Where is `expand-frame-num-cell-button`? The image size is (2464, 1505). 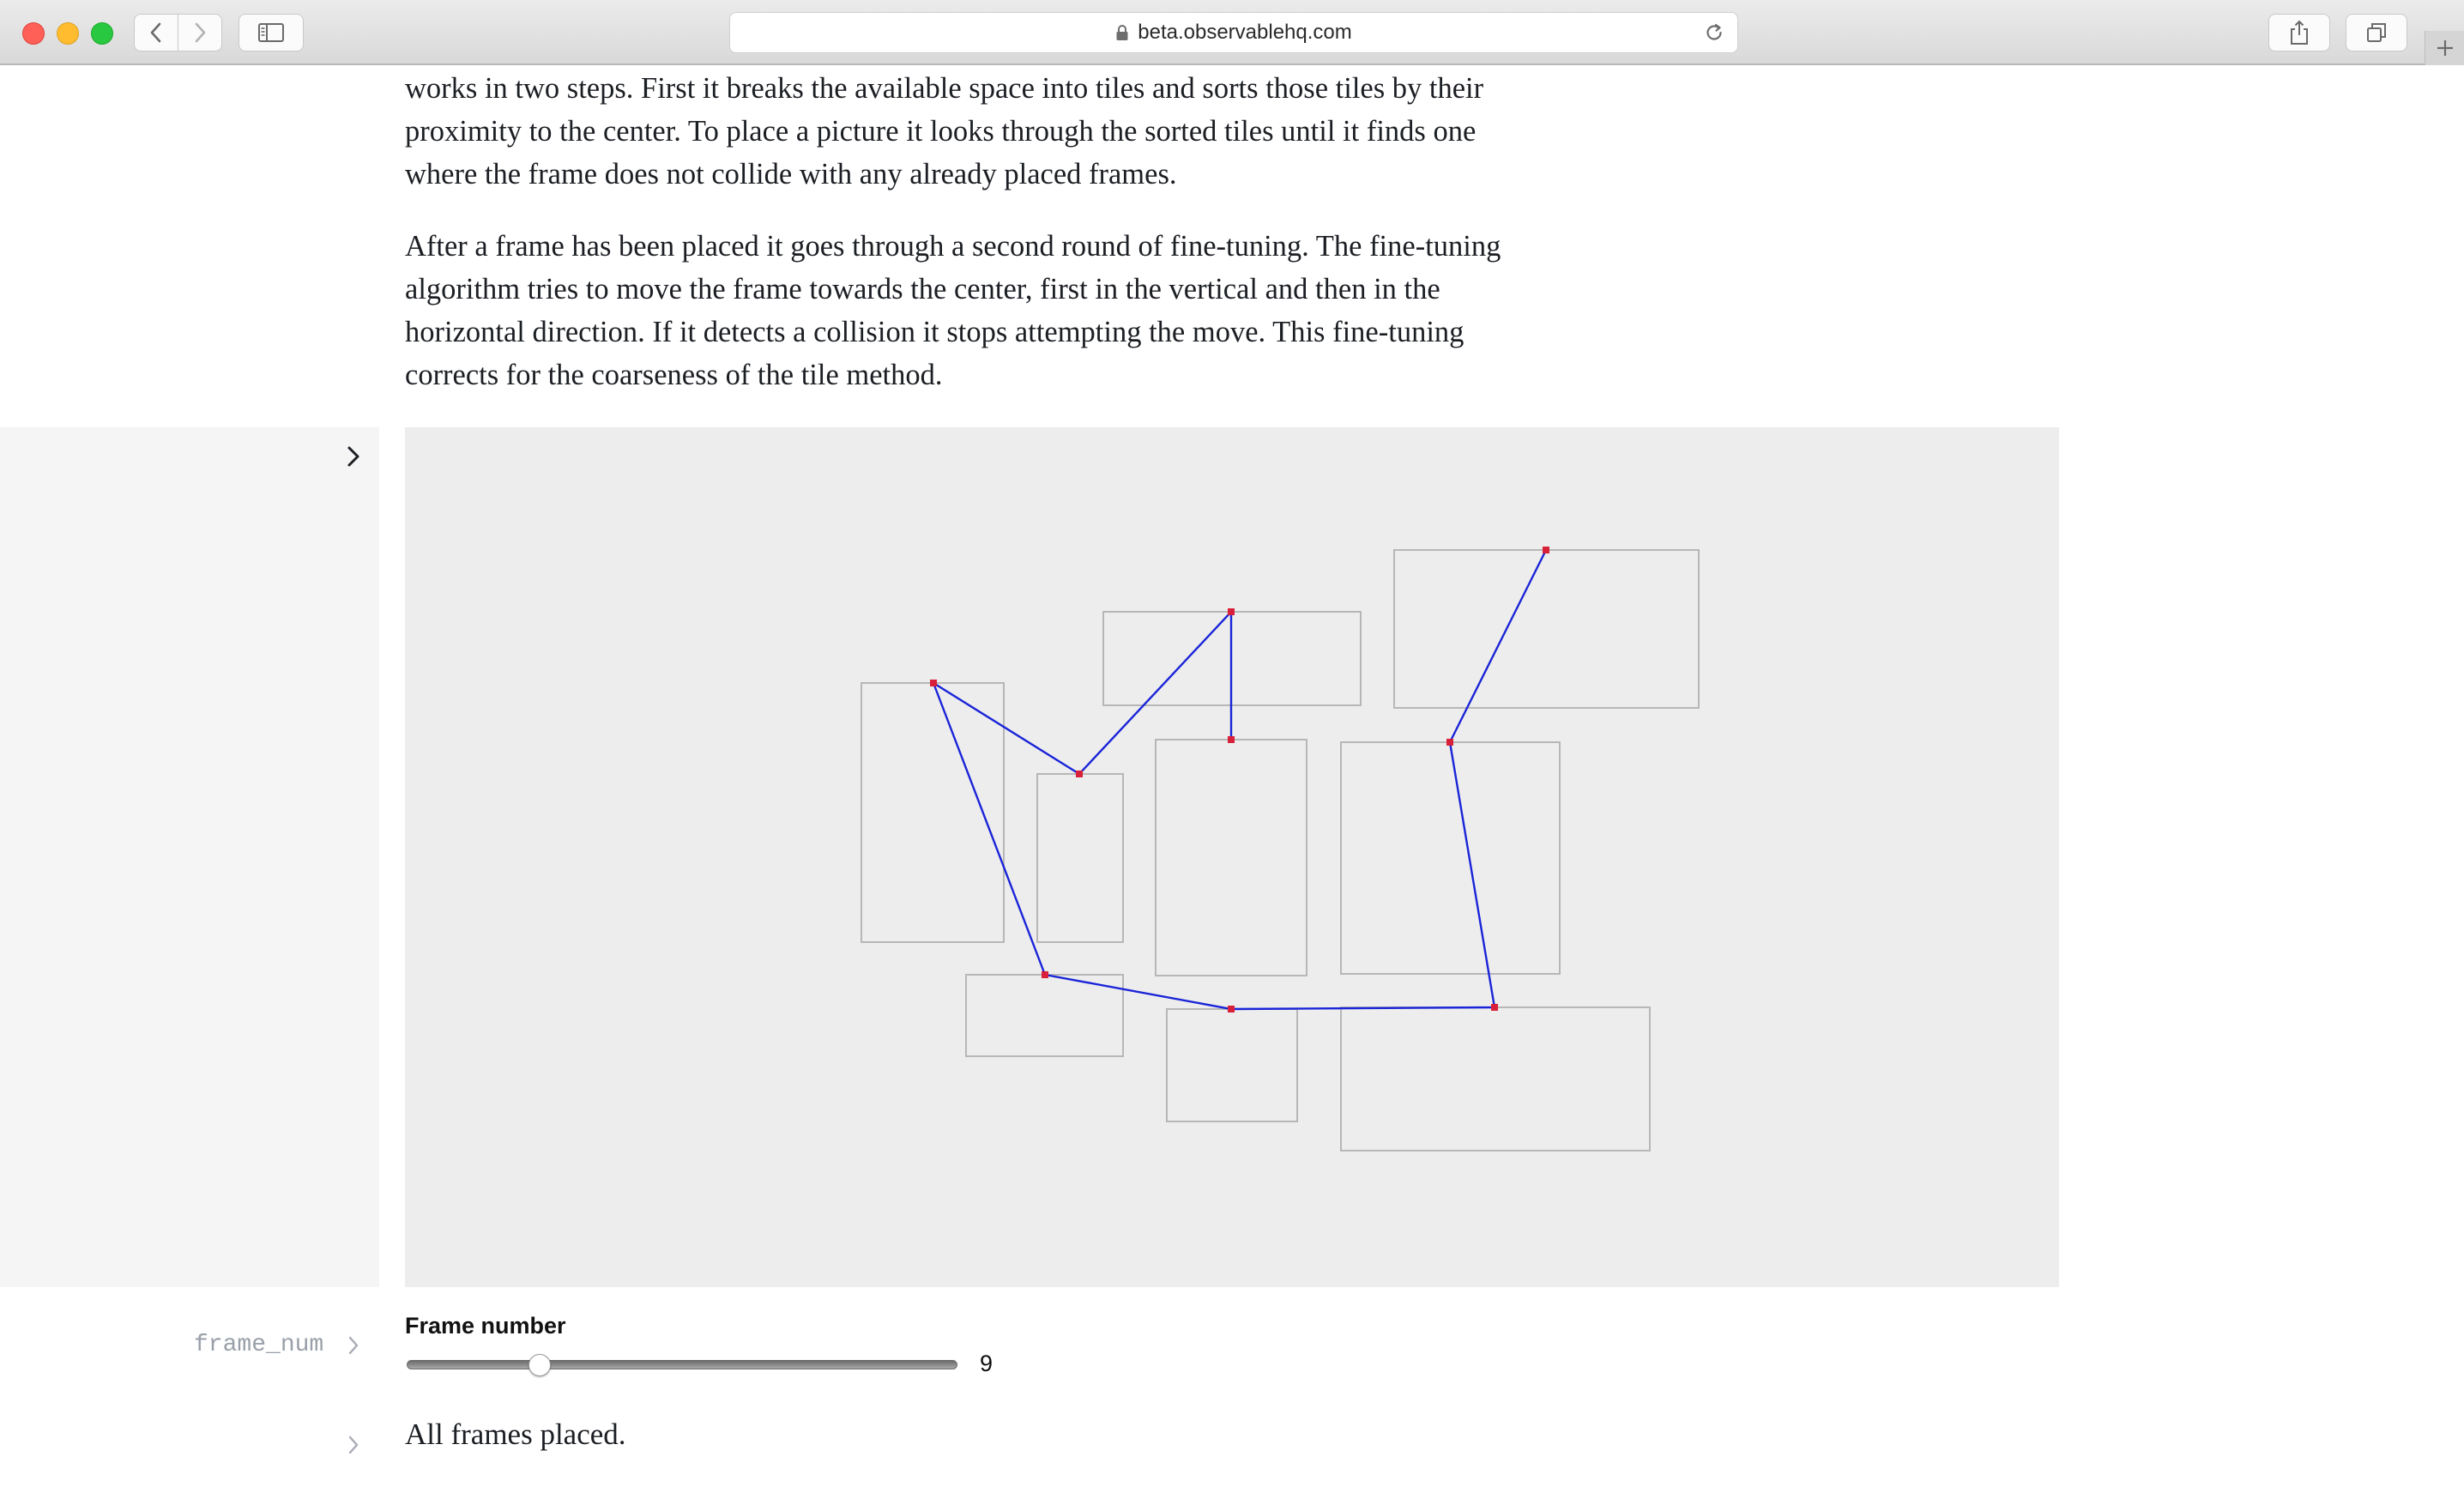
expand-frame-num-cell-button is located at coordinates (353, 1345).